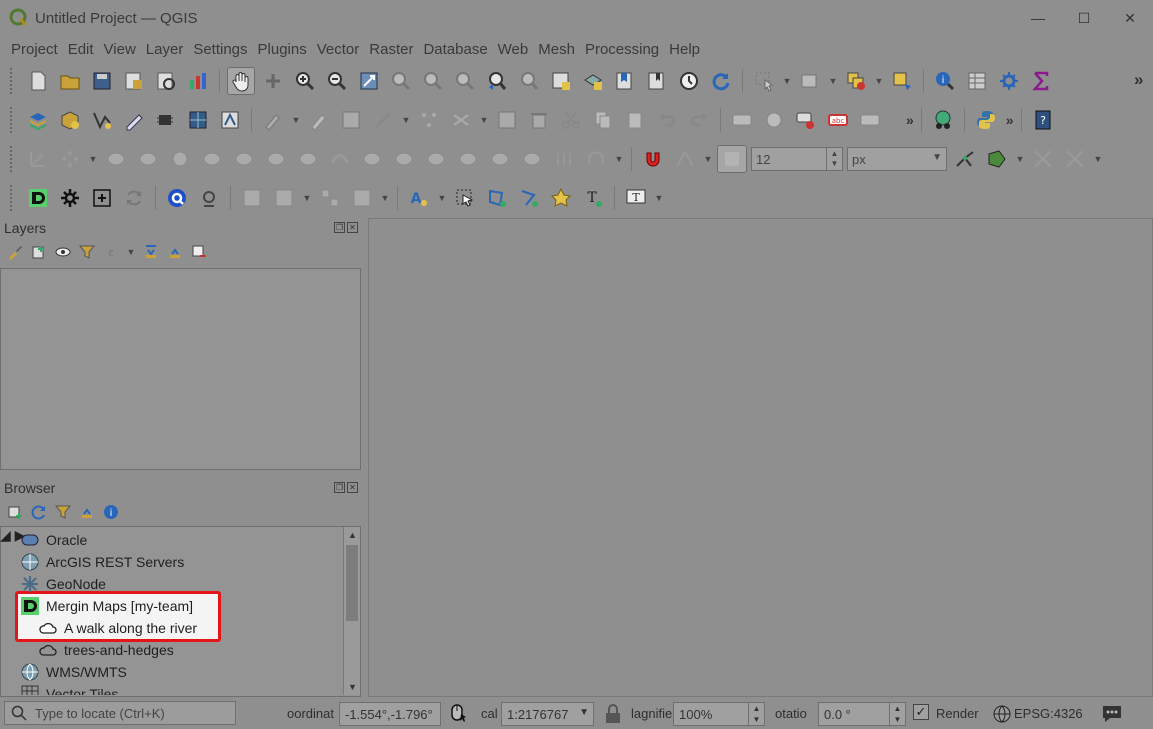 This screenshot has width=1153, height=729. I want to click on spatial-bookmark-button, so click(625, 81).